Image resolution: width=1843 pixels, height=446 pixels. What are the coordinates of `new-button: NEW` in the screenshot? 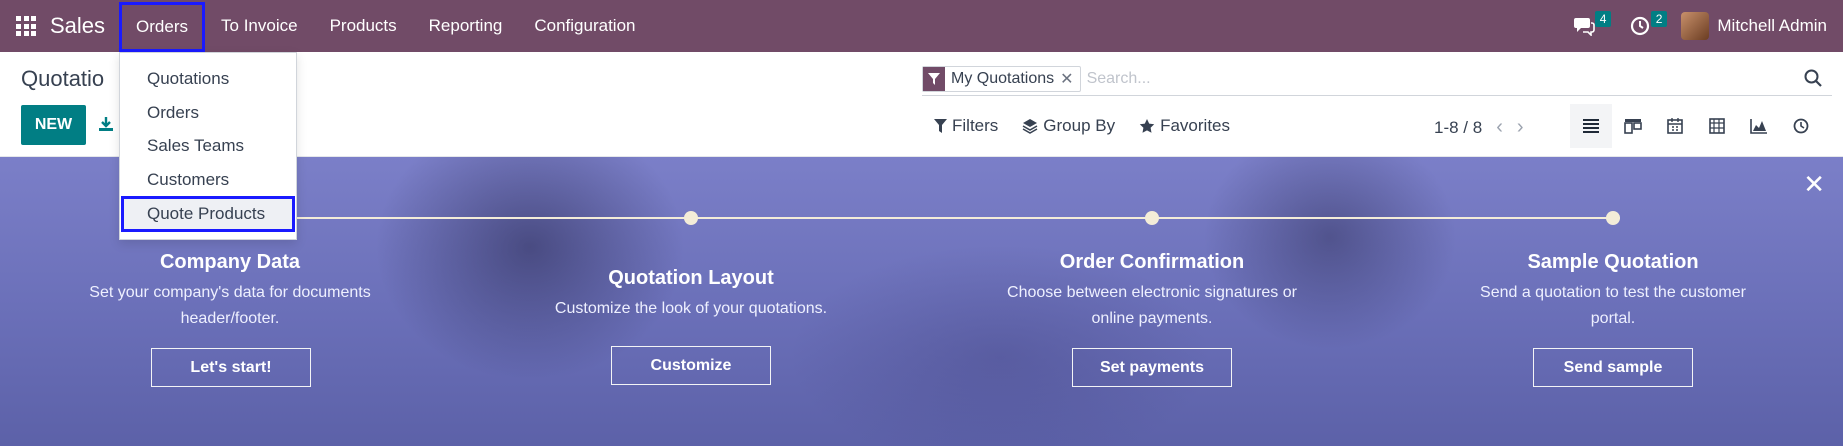 It's located at (53, 125).